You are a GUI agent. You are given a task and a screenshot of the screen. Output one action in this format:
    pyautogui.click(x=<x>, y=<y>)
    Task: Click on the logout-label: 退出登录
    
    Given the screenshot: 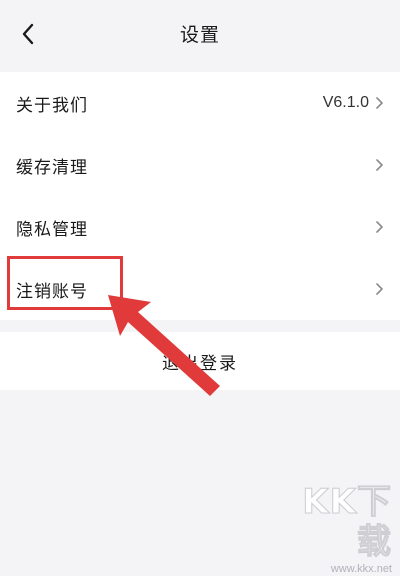 What is the action you would take?
    pyautogui.click(x=200, y=363)
    